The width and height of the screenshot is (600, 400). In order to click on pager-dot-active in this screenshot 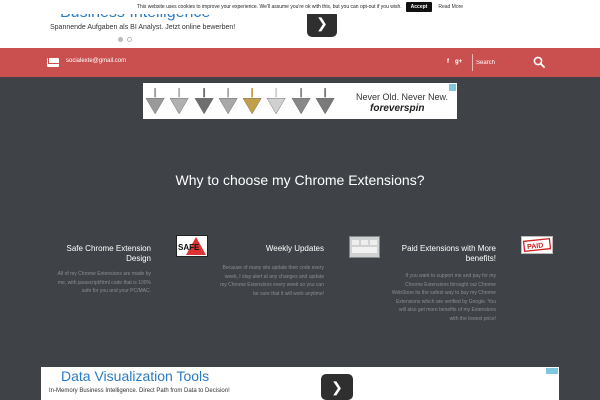, I will do `click(120, 39)`.